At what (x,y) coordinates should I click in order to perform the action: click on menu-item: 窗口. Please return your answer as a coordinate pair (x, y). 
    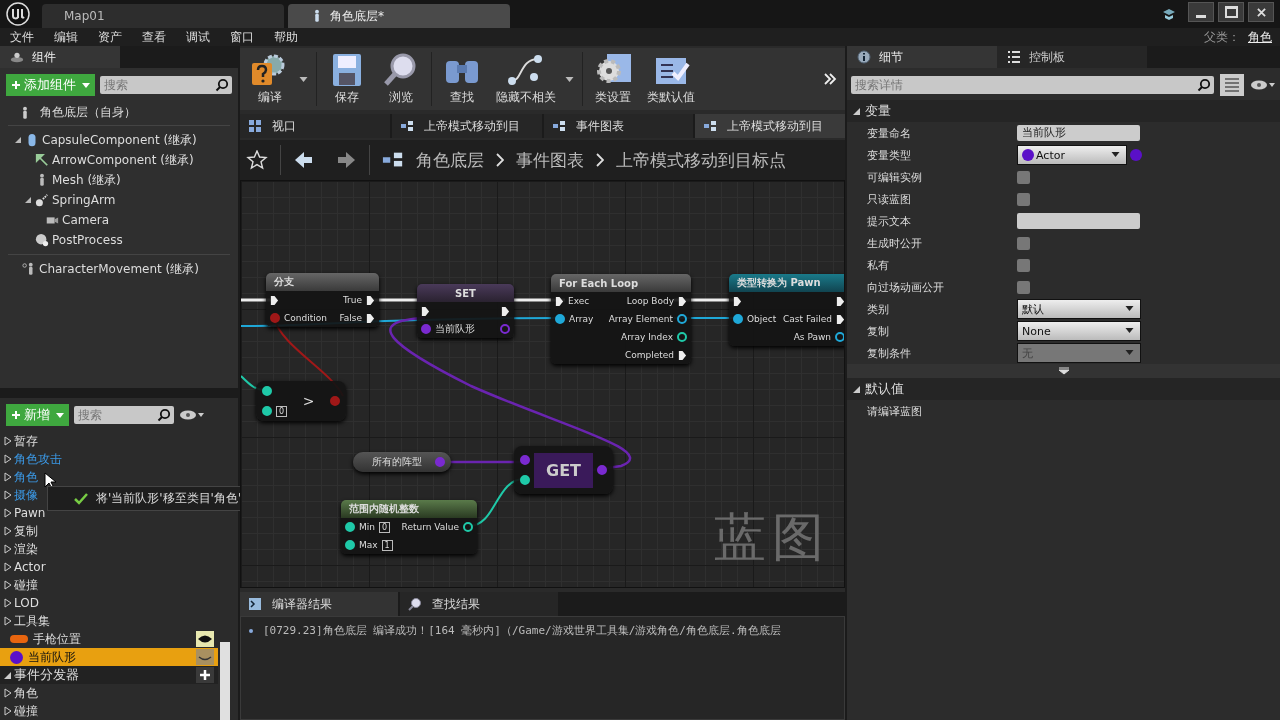
    Looking at the image, I should click on (242, 37).